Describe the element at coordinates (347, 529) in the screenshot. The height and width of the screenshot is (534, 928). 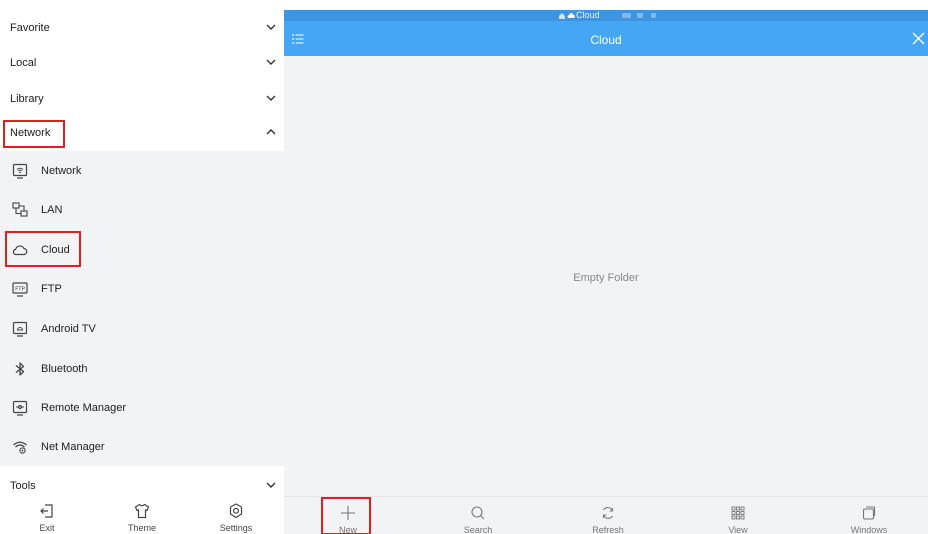
I see `new-label: New` at that location.